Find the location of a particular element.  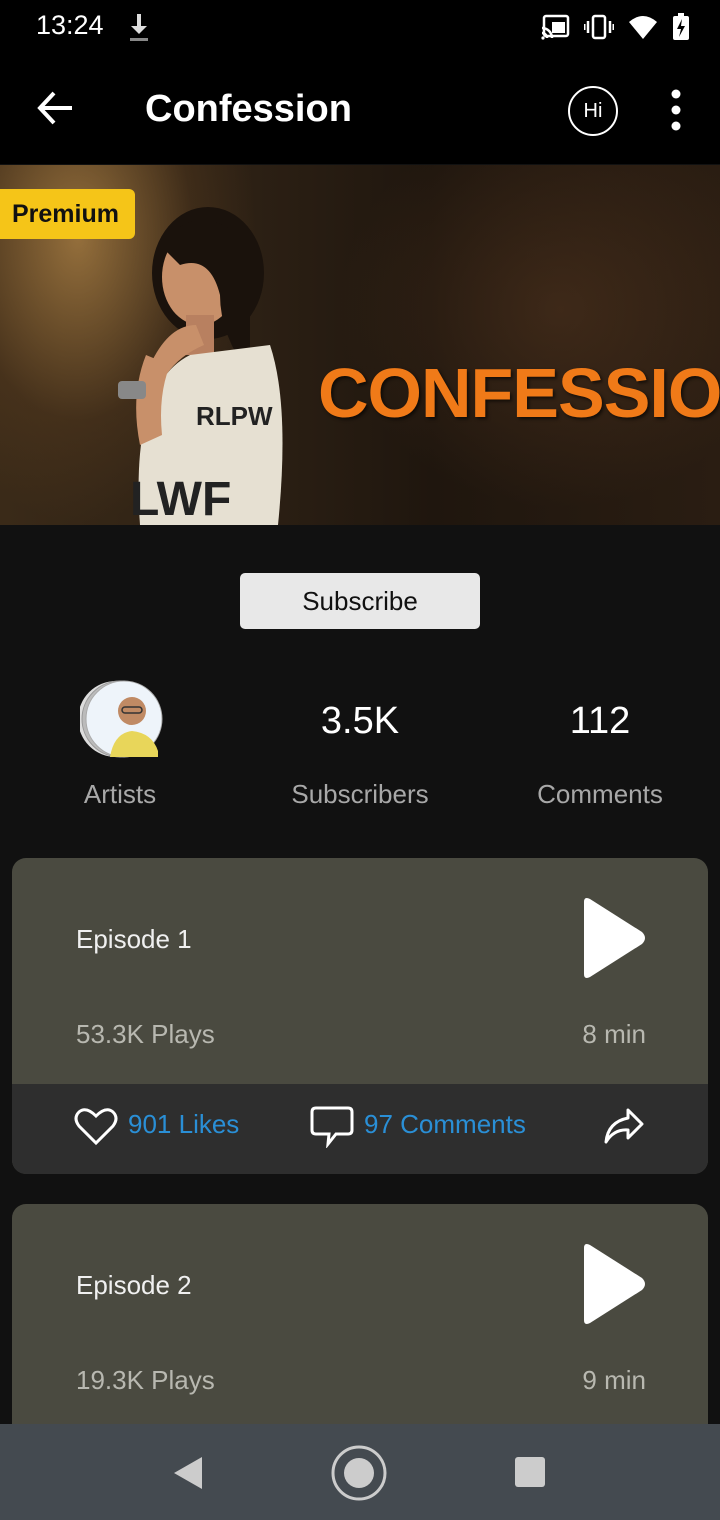

episode-plays: 19.3K Plays is located at coordinates (145, 1380).